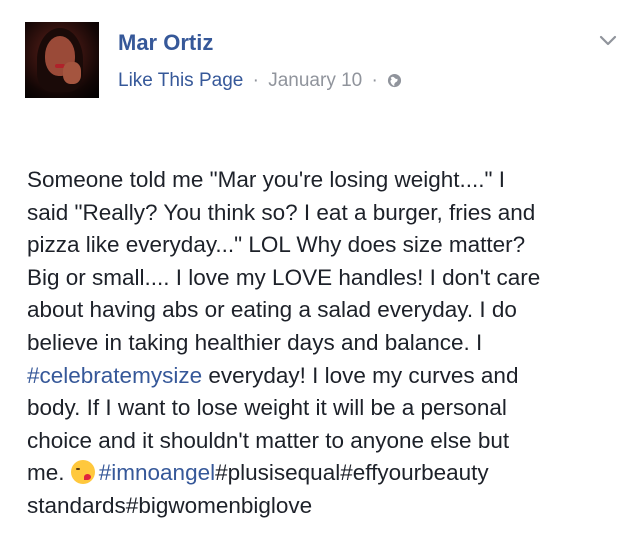 The image size is (634, 534). Describe the element at coordinates (72, 73) in the screenshot. I see `avatar-hand` at that location.